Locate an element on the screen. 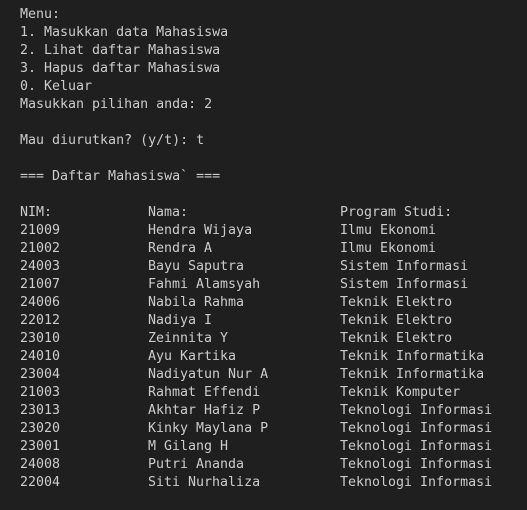 The width and height of the screenshot is (527, 510). cell-nama: Bayu Saputra is located at coordinates (196, 266).